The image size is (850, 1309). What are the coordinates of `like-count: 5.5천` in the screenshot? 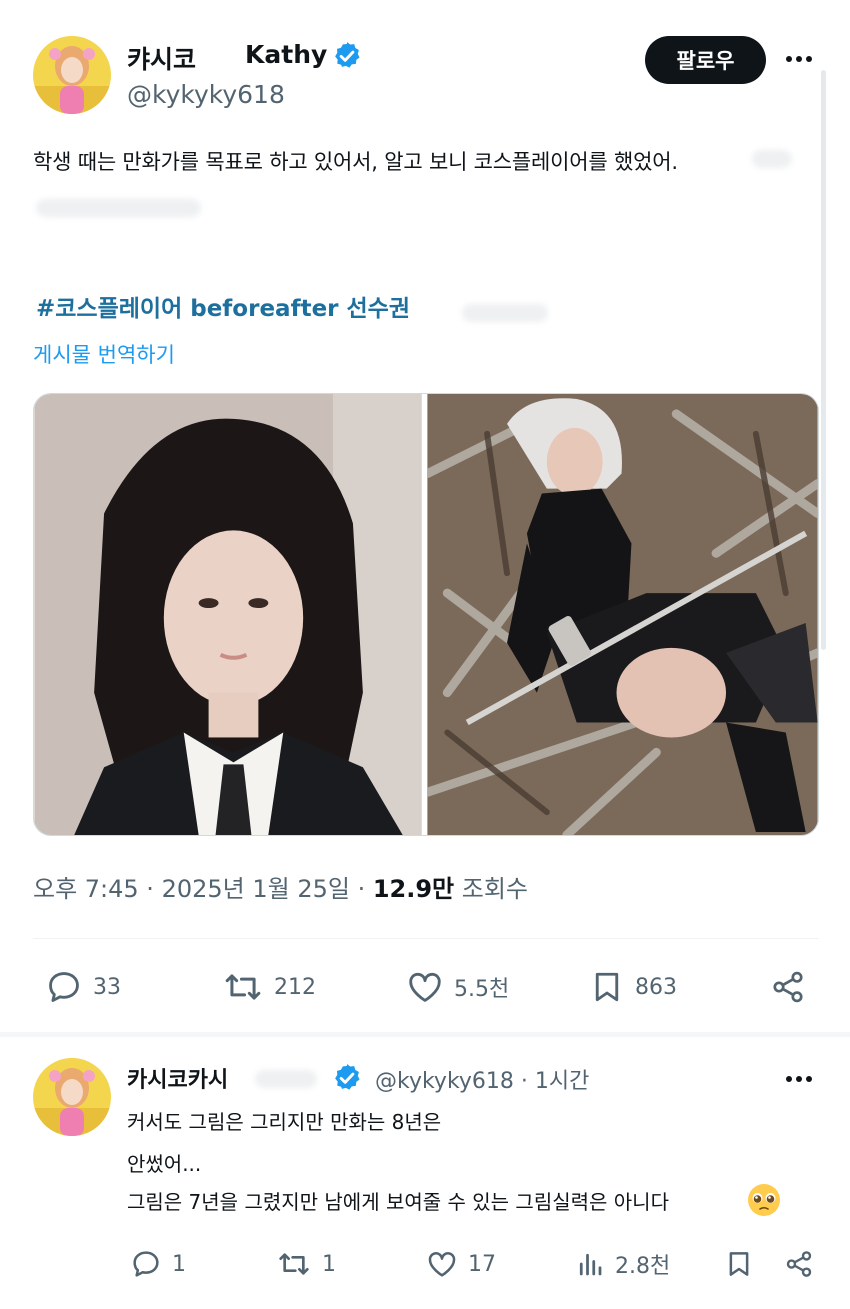 It's located at (482, 989).